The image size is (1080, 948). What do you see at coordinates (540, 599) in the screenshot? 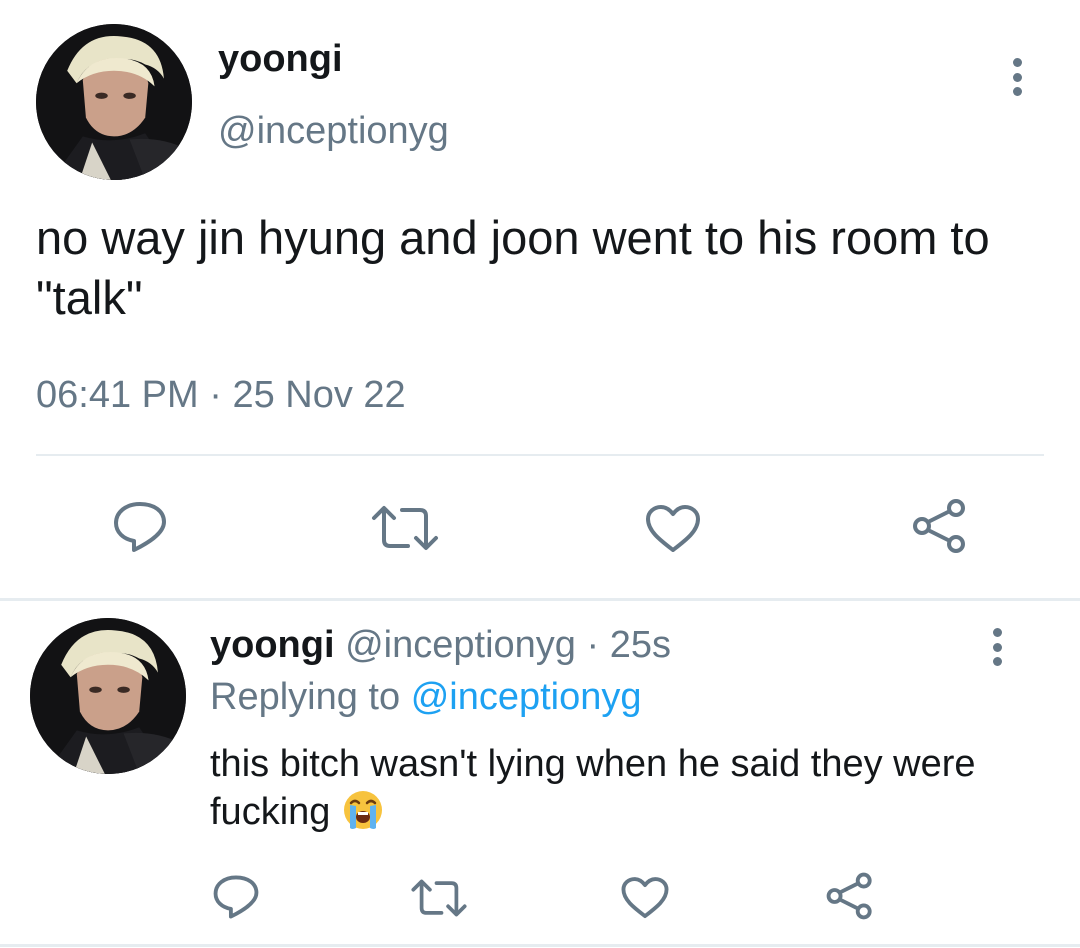
I see `tweet-separator` at bounding box center [540, 599].